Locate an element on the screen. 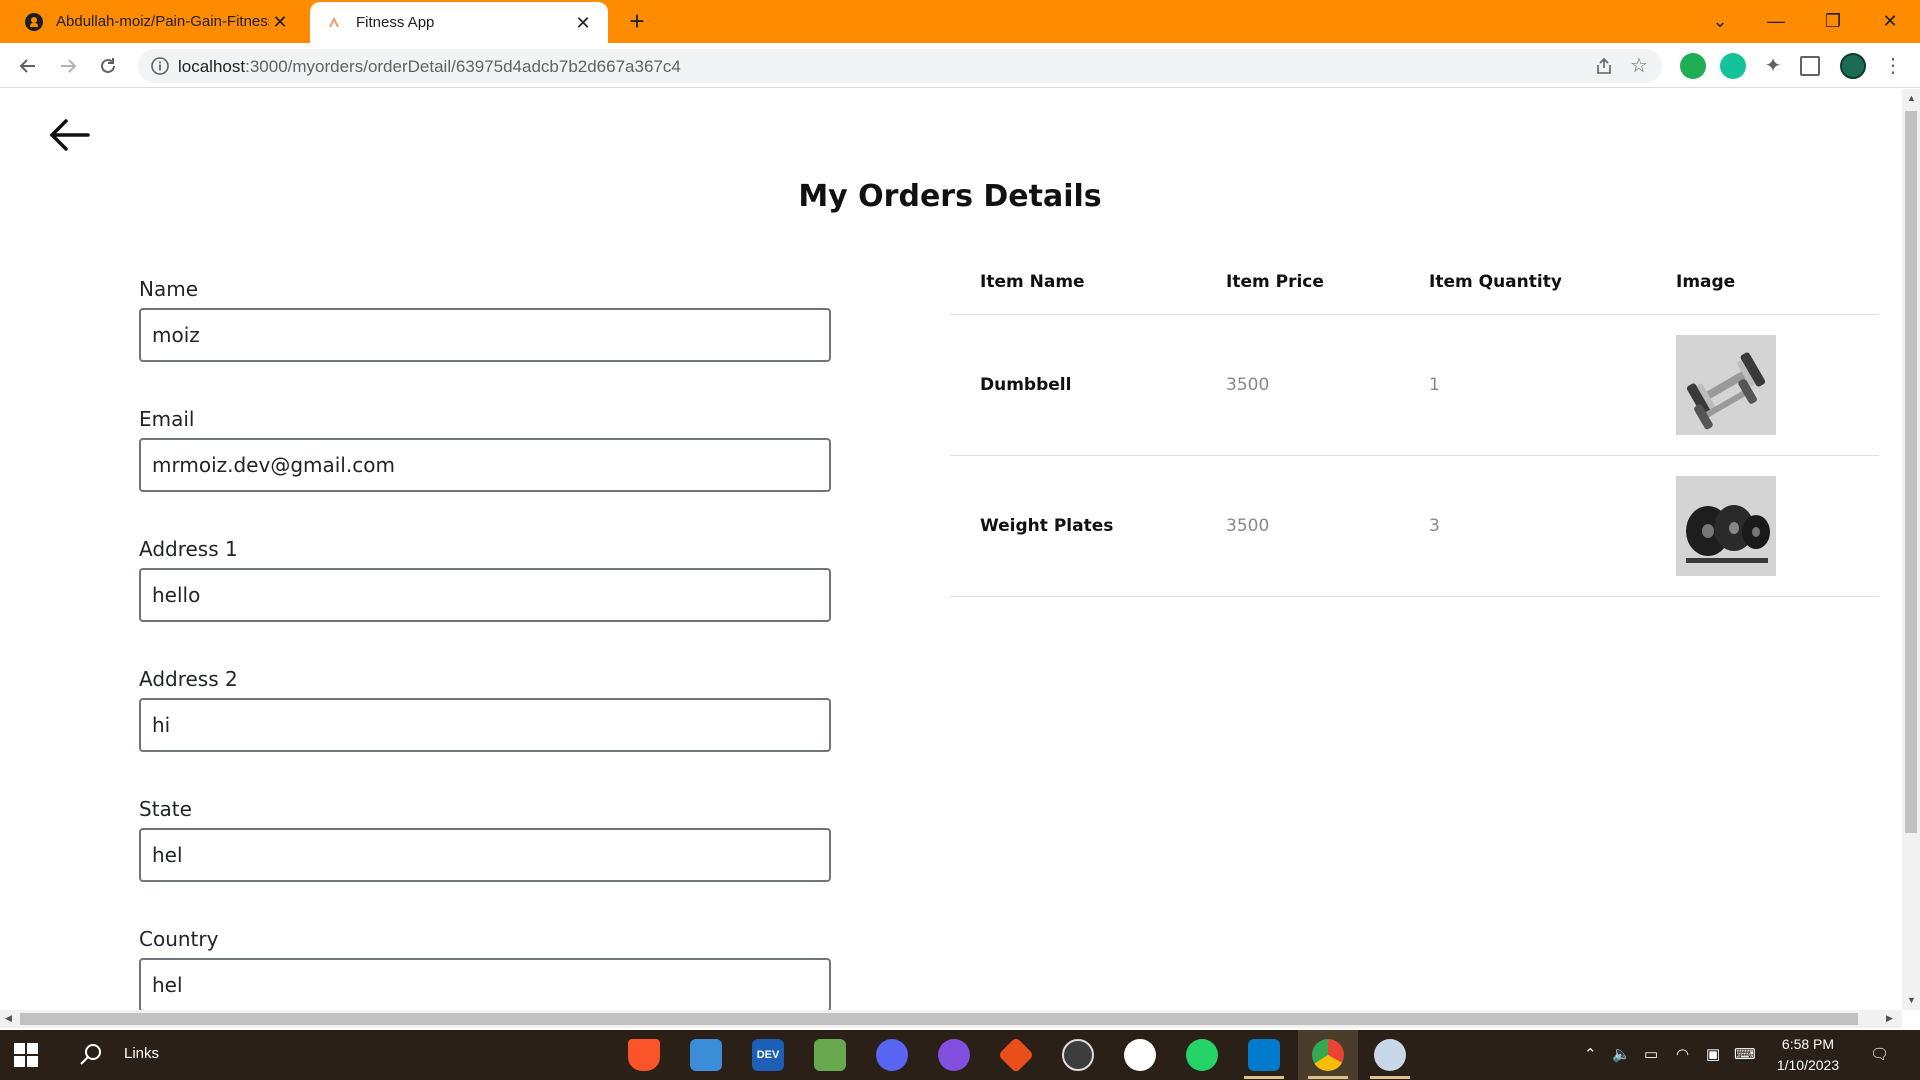  wifi-icon: ◠ is located at coordinates (1682, 1054).